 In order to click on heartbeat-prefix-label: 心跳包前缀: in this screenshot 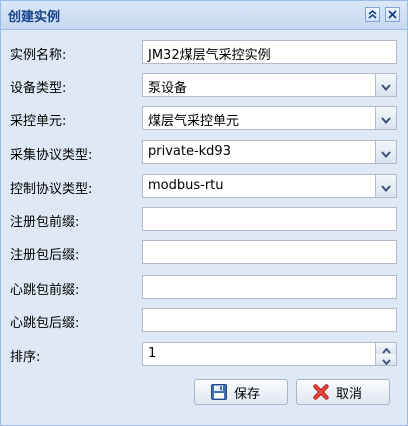, I will do `click(45, 290)`.